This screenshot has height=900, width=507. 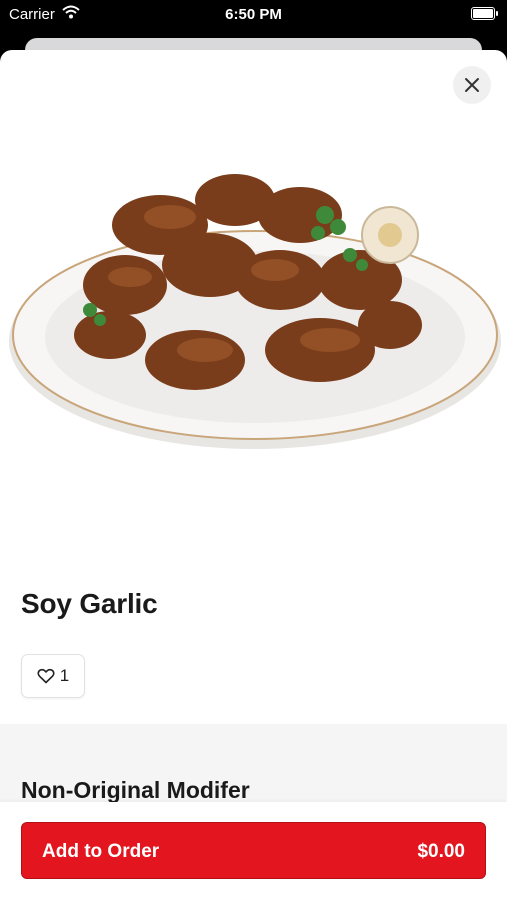 I want to click on status-bar: Carrier 6:50 PM, so click(x=253, y=15).